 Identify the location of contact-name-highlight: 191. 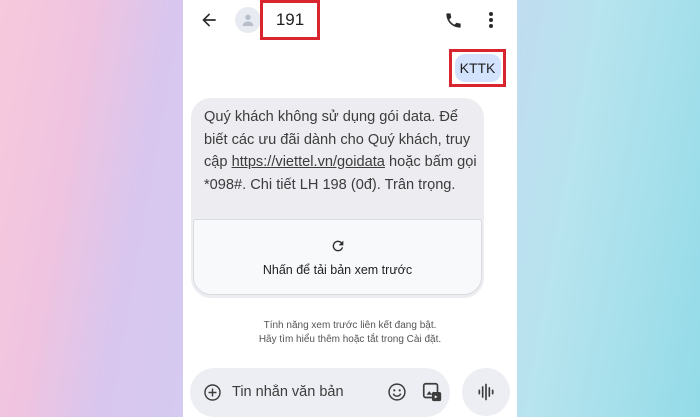
(290, 20).